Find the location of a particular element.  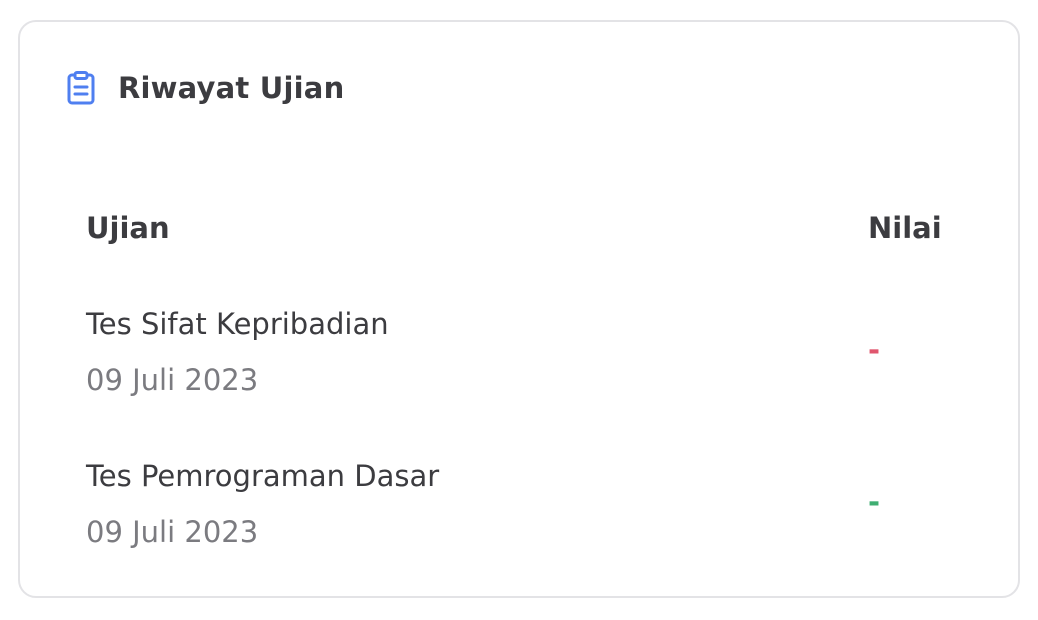

exam-name: Tes Pemrograman Dasar is located at coordinates (263, 476).